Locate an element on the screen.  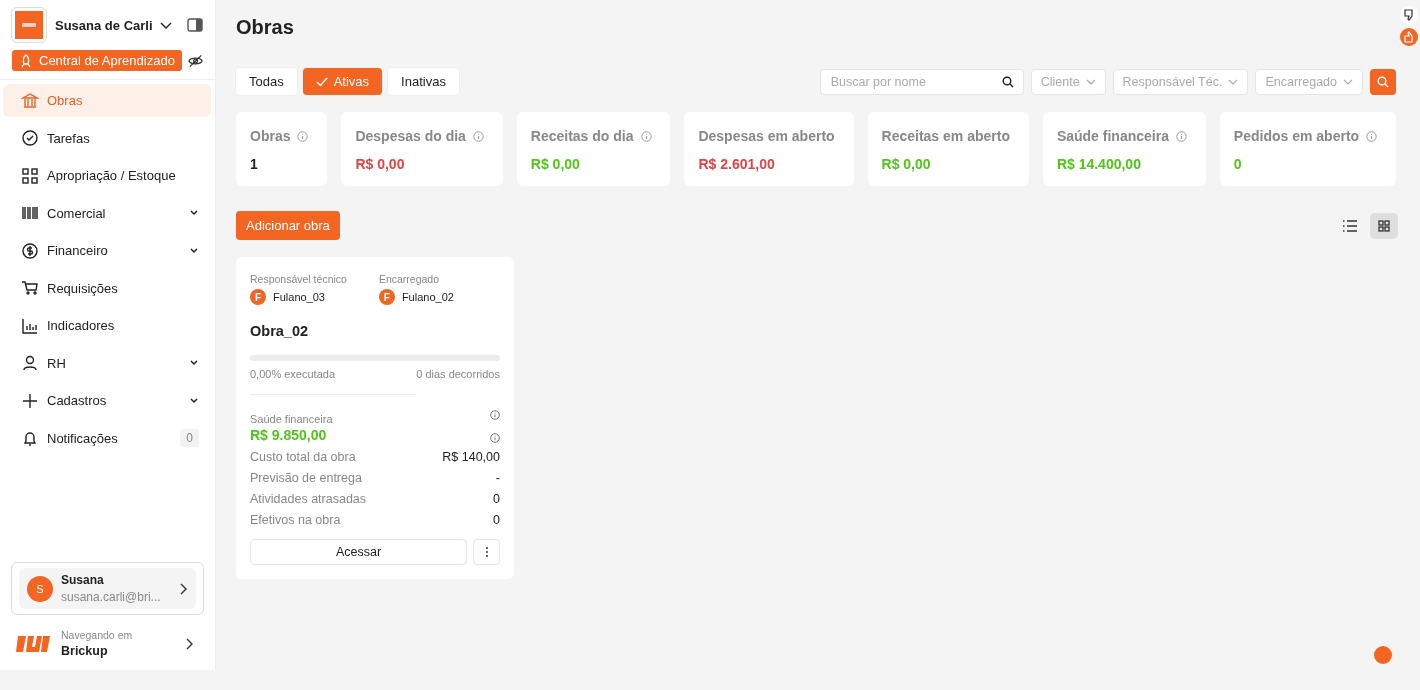
detail-label: Previsão de entrega is located at coordinates (306, 478).